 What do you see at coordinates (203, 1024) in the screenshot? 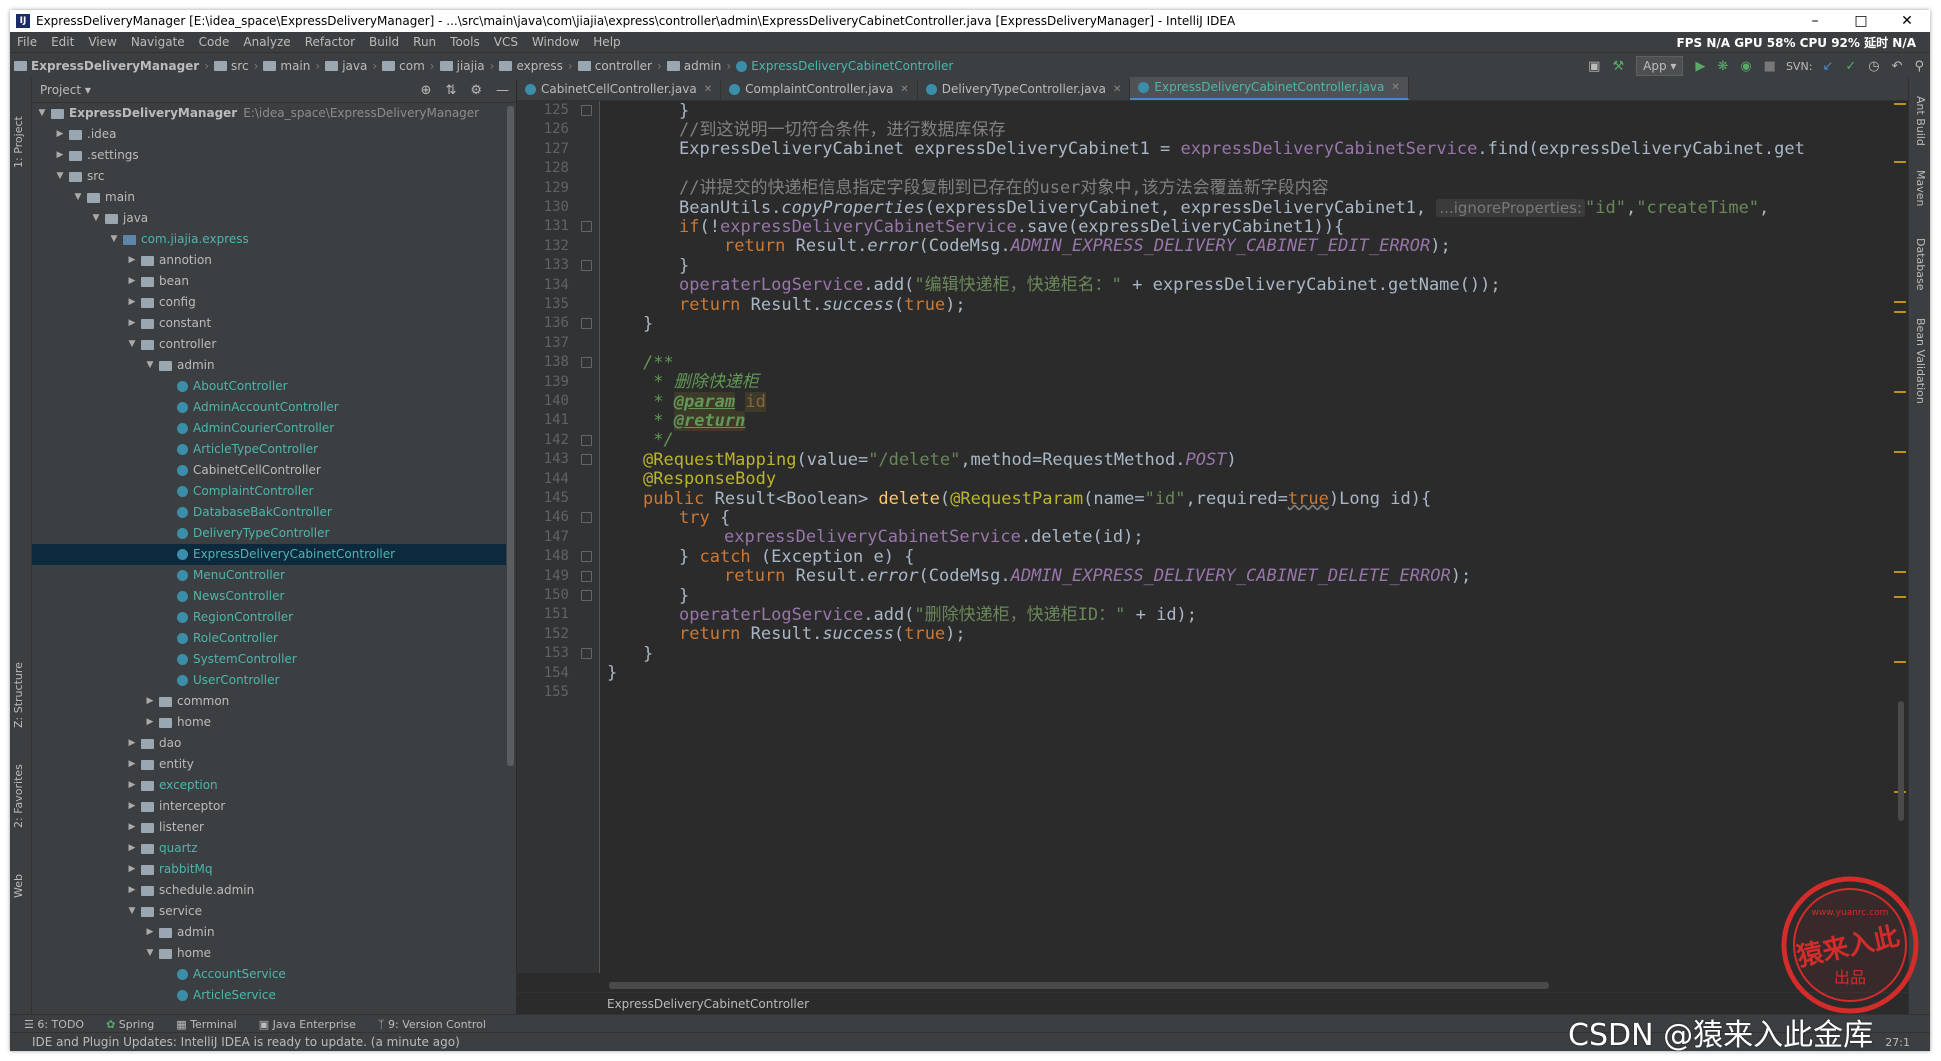
I see `terminal-tool-tab: ▦ Terminal` at bounding box center [203, 1024].